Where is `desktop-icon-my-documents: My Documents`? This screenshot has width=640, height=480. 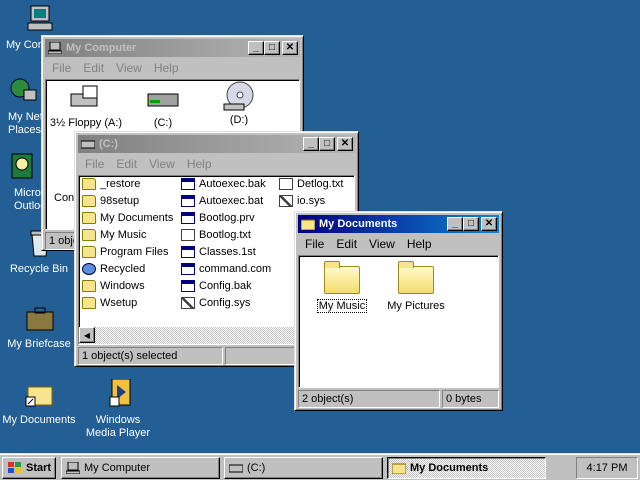
desktop-icon-my-documents: My Documents is located at coordinates (39, 403).